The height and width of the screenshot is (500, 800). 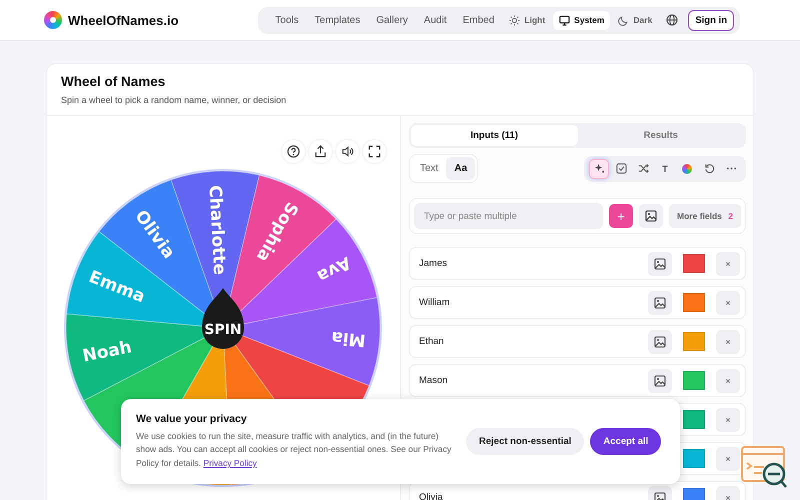 What do you see at coordinates (687, 169) in the screenshot?
I see `color-wheel-icon` at bounding box center [687, 169].